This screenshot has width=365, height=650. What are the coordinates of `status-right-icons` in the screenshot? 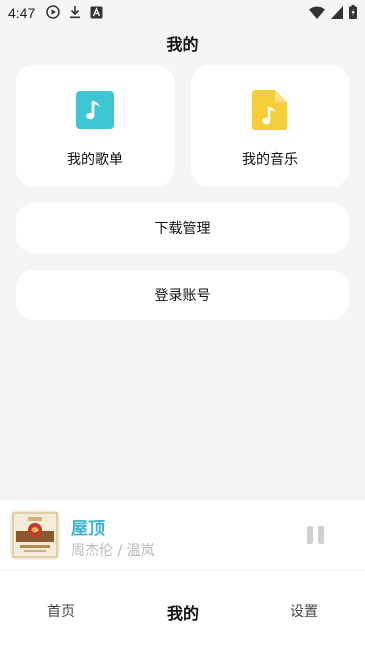 It's located at (333, 12).